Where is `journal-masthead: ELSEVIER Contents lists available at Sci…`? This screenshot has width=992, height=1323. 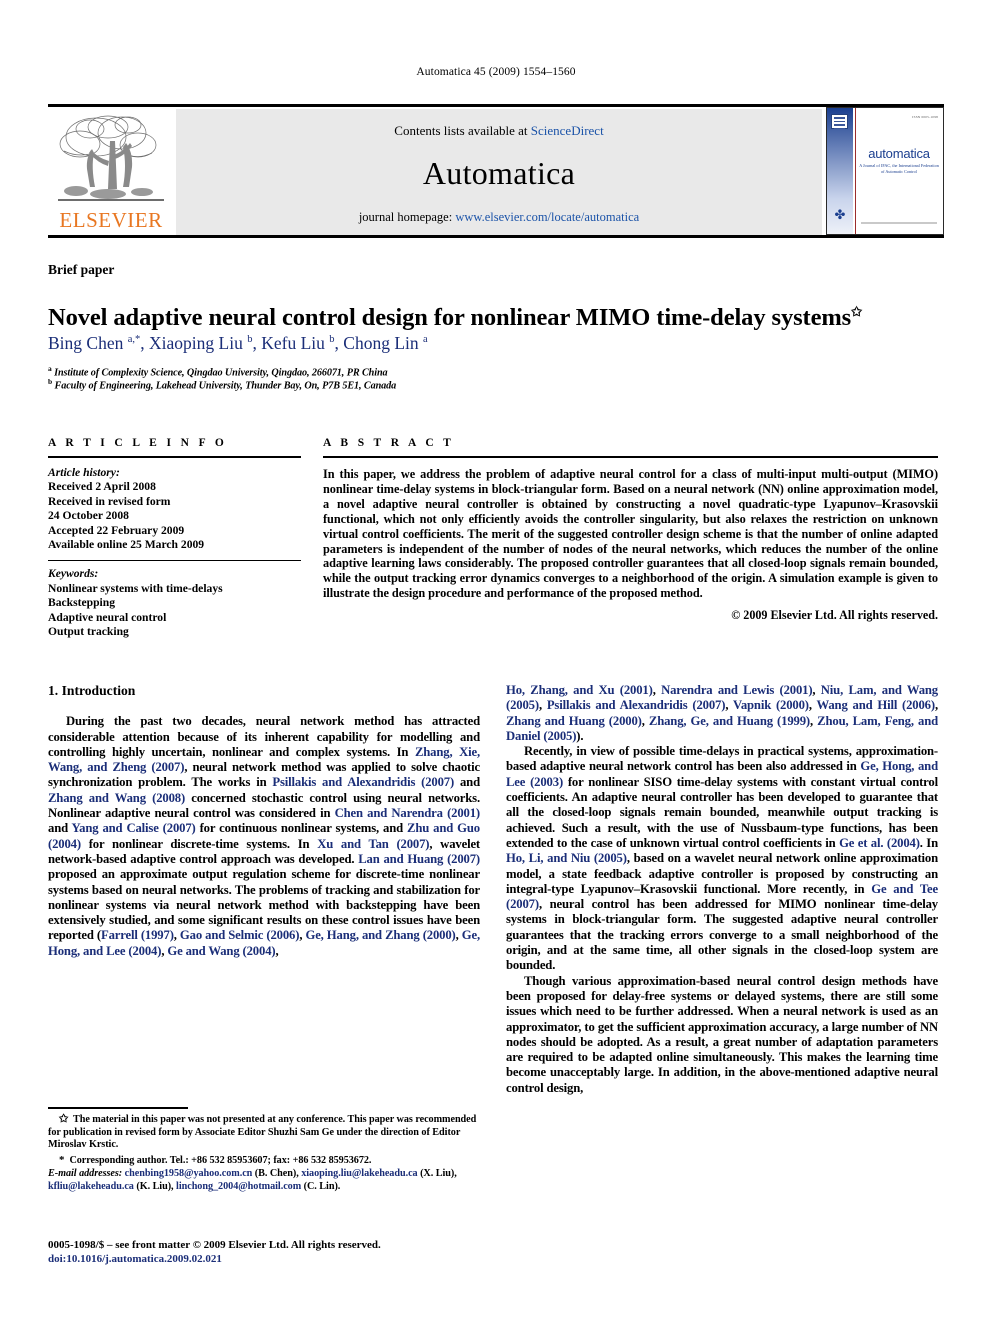
journal-masthead: ELSEVIER Contents lists available at Sci… is located at coordinates (496, 171).